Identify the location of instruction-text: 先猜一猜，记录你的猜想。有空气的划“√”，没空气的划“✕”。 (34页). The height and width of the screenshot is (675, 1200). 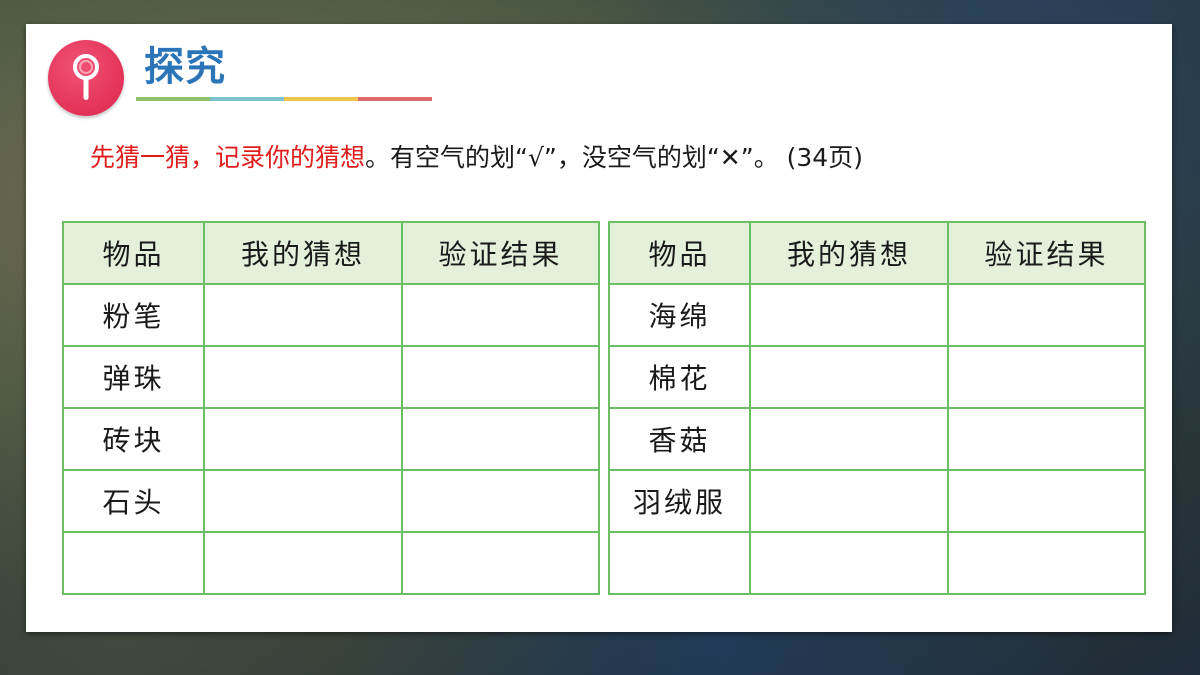
(476, 156).